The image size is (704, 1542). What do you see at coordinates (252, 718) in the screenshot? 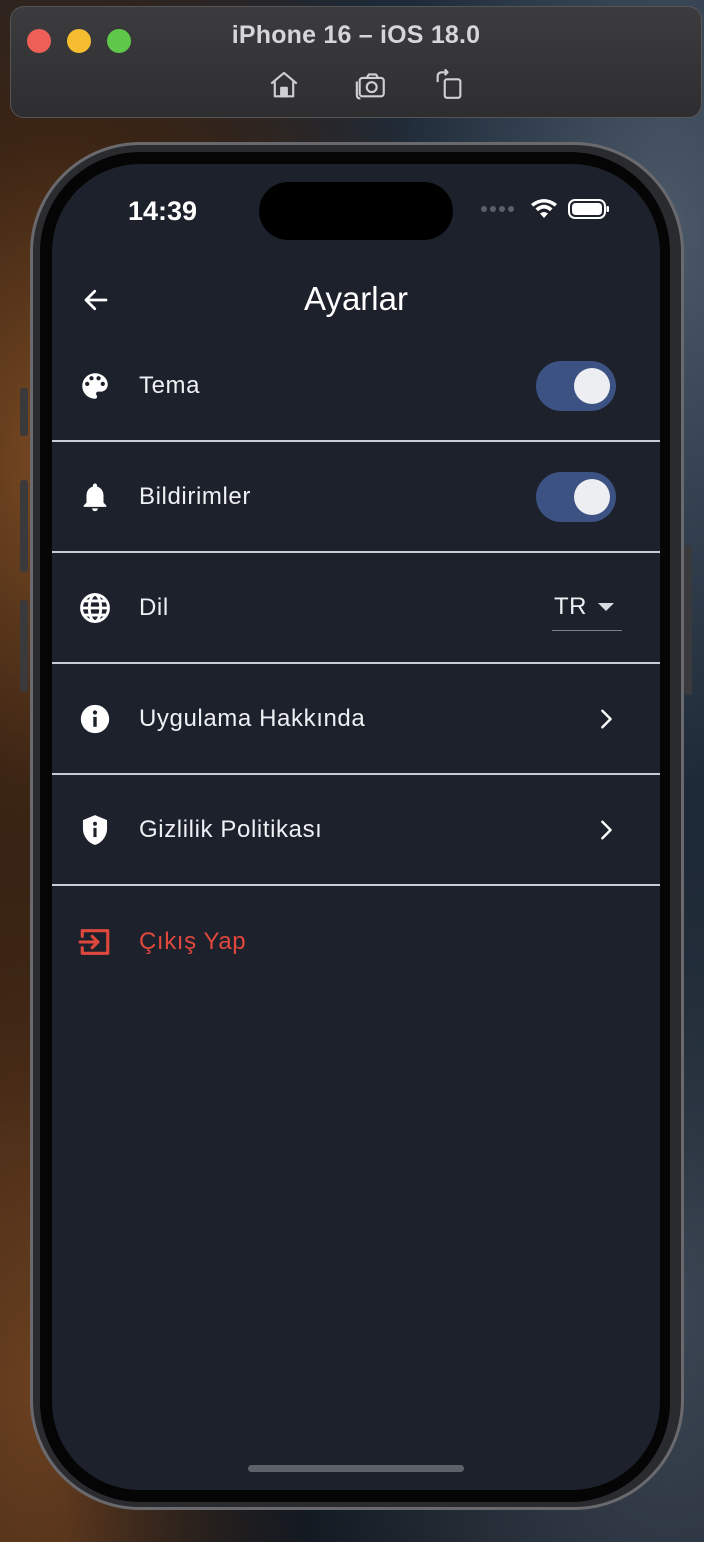
I see `about-label: Uygulama Hakkında` at bounding box center [252, 718].